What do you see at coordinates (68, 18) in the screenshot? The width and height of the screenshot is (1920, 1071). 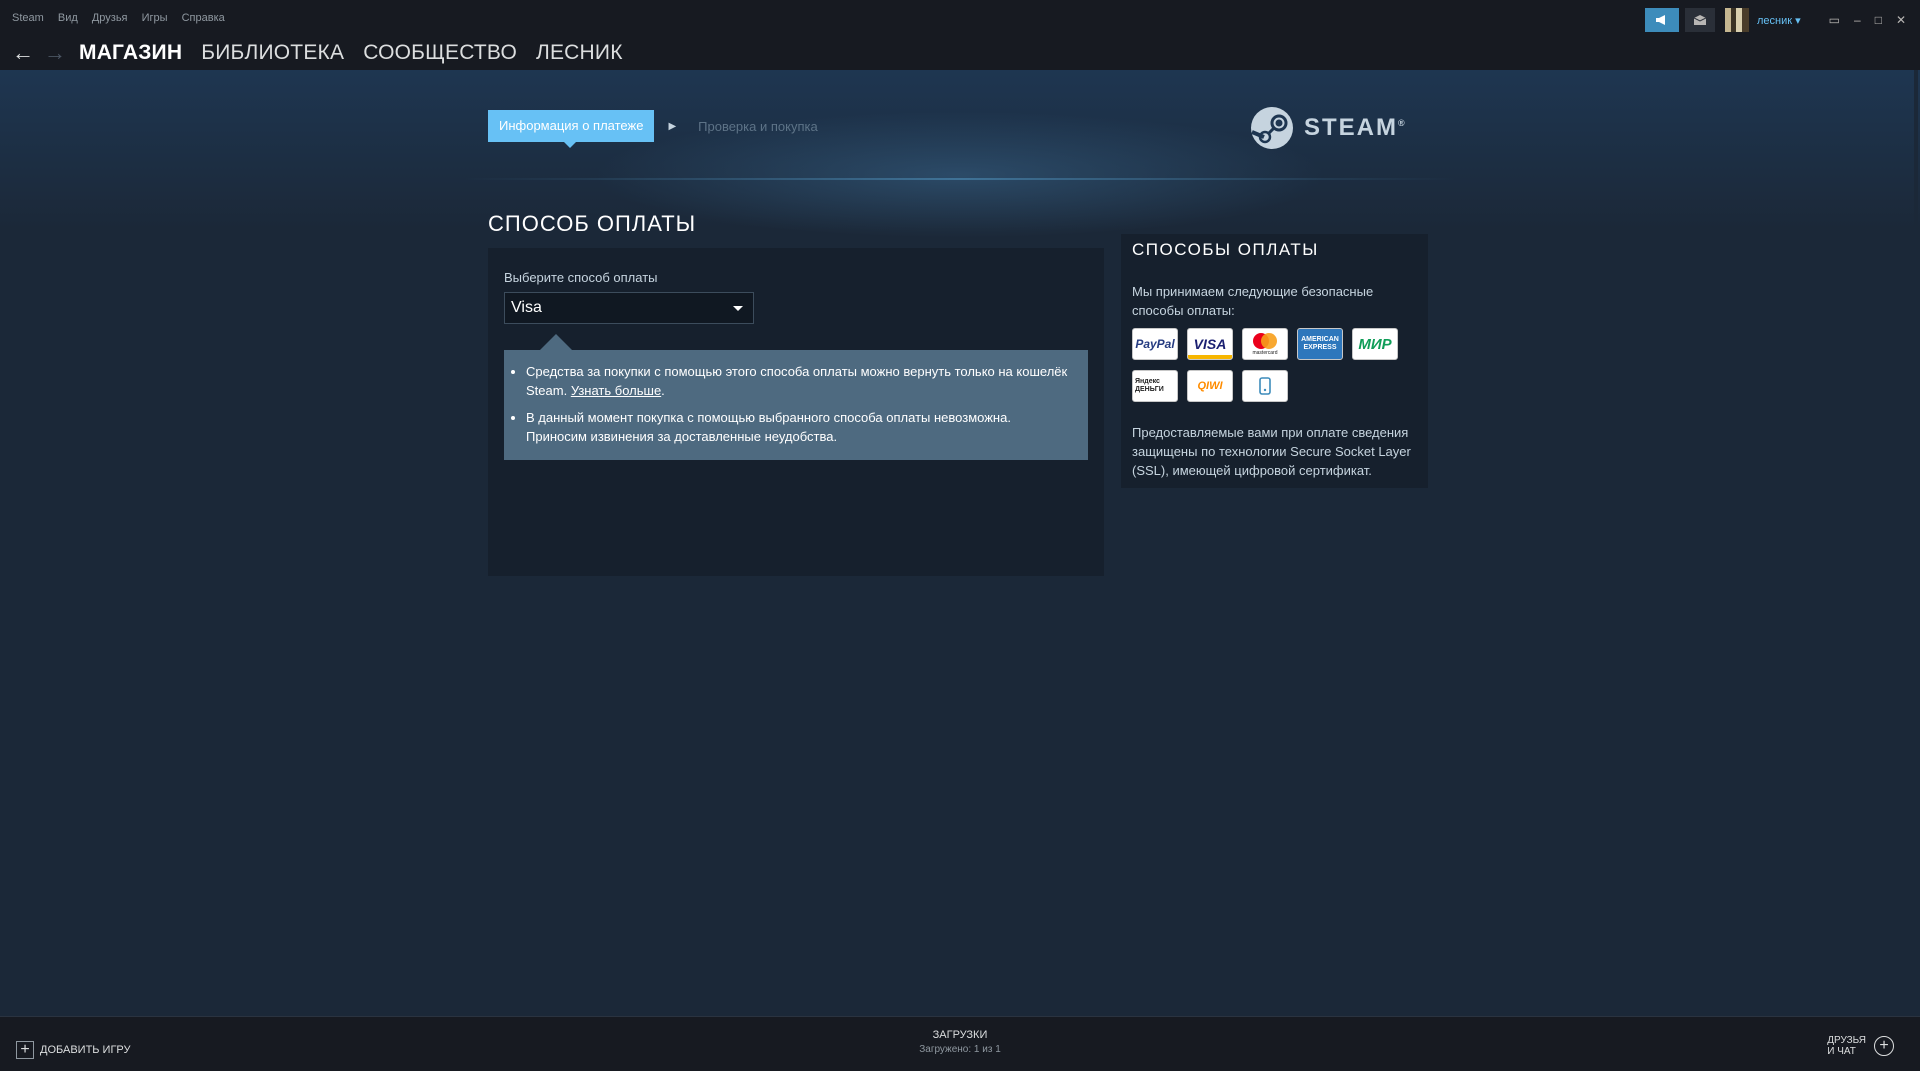 I see `menu-view: Вид` at bounding box center [68, 18].